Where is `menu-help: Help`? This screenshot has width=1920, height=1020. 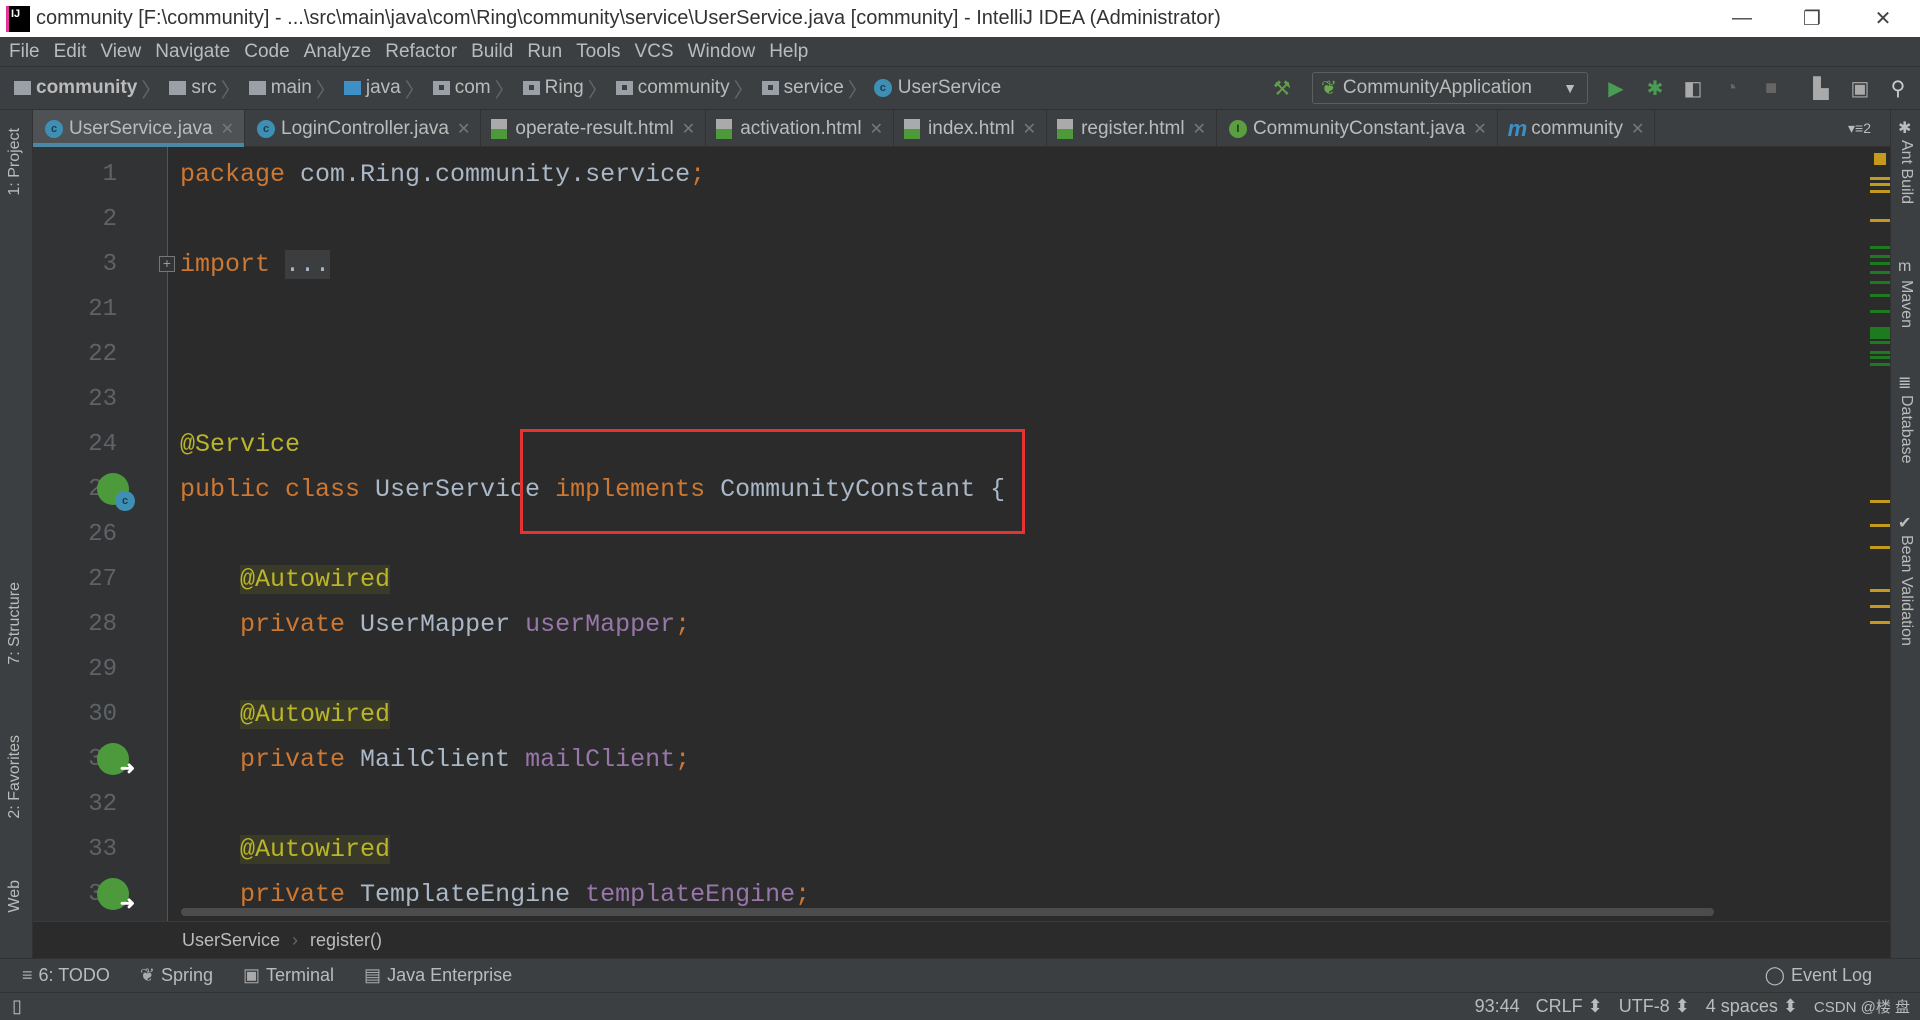
menu-help: Help is located at coordinates (788, 52).